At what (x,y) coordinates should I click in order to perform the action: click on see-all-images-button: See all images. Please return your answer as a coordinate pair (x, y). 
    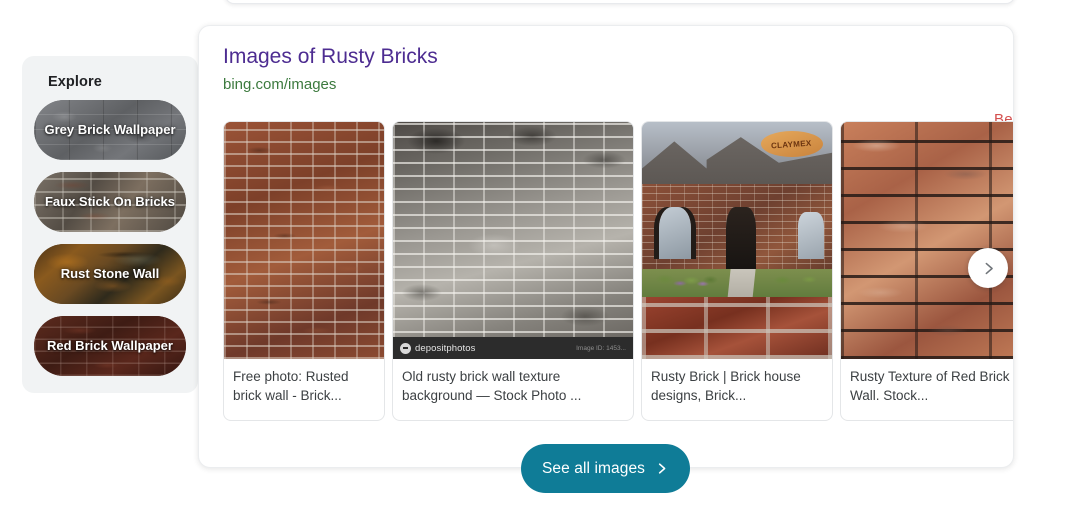
    Looking at the image, I should click on (605, 468).